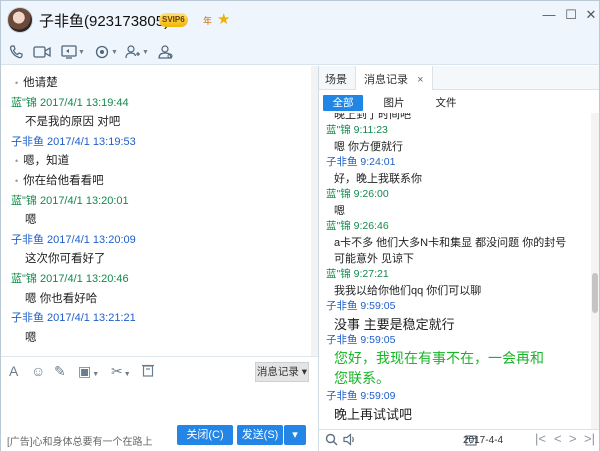  Describe the element at coordinates (331, 441) in the screenshot. I see `search-icon` at that location.